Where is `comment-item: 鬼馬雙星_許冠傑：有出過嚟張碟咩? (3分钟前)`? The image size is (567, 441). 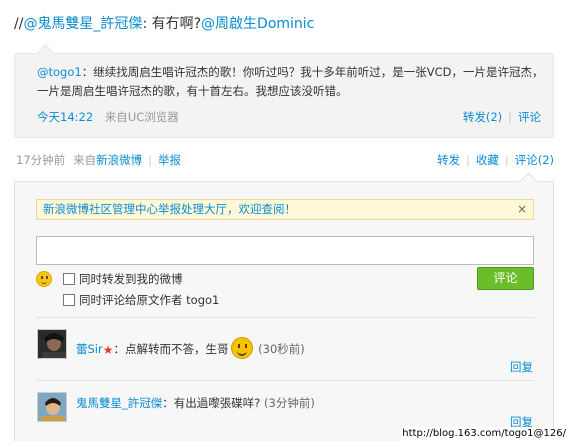 comment-item: 鬼馬雙星_許冠傑：有出過嚟張碟咩? (3分钟前) is located at coordinates (195, 403).